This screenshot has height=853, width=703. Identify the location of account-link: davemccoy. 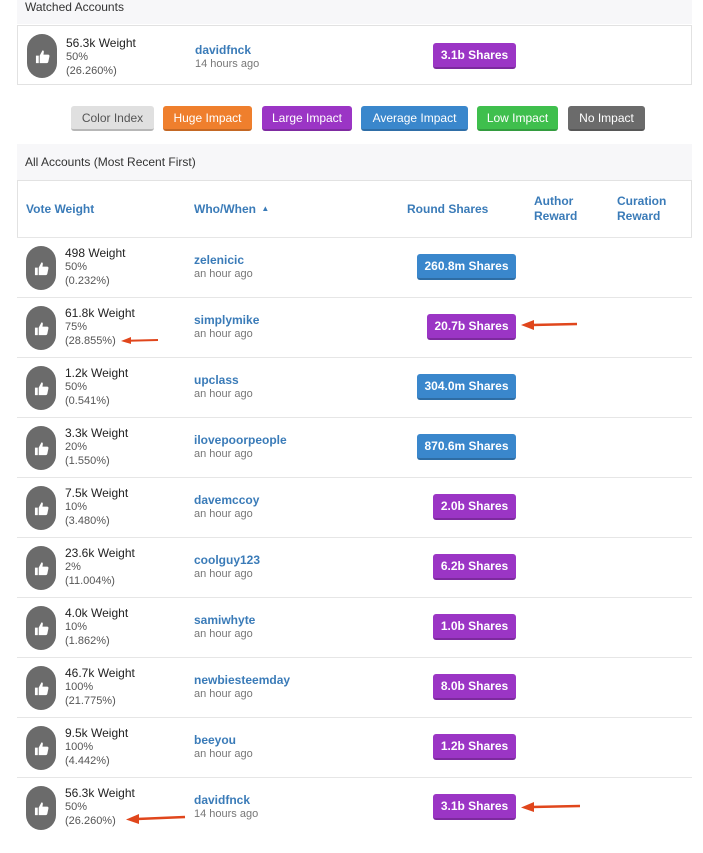
(226, 500).